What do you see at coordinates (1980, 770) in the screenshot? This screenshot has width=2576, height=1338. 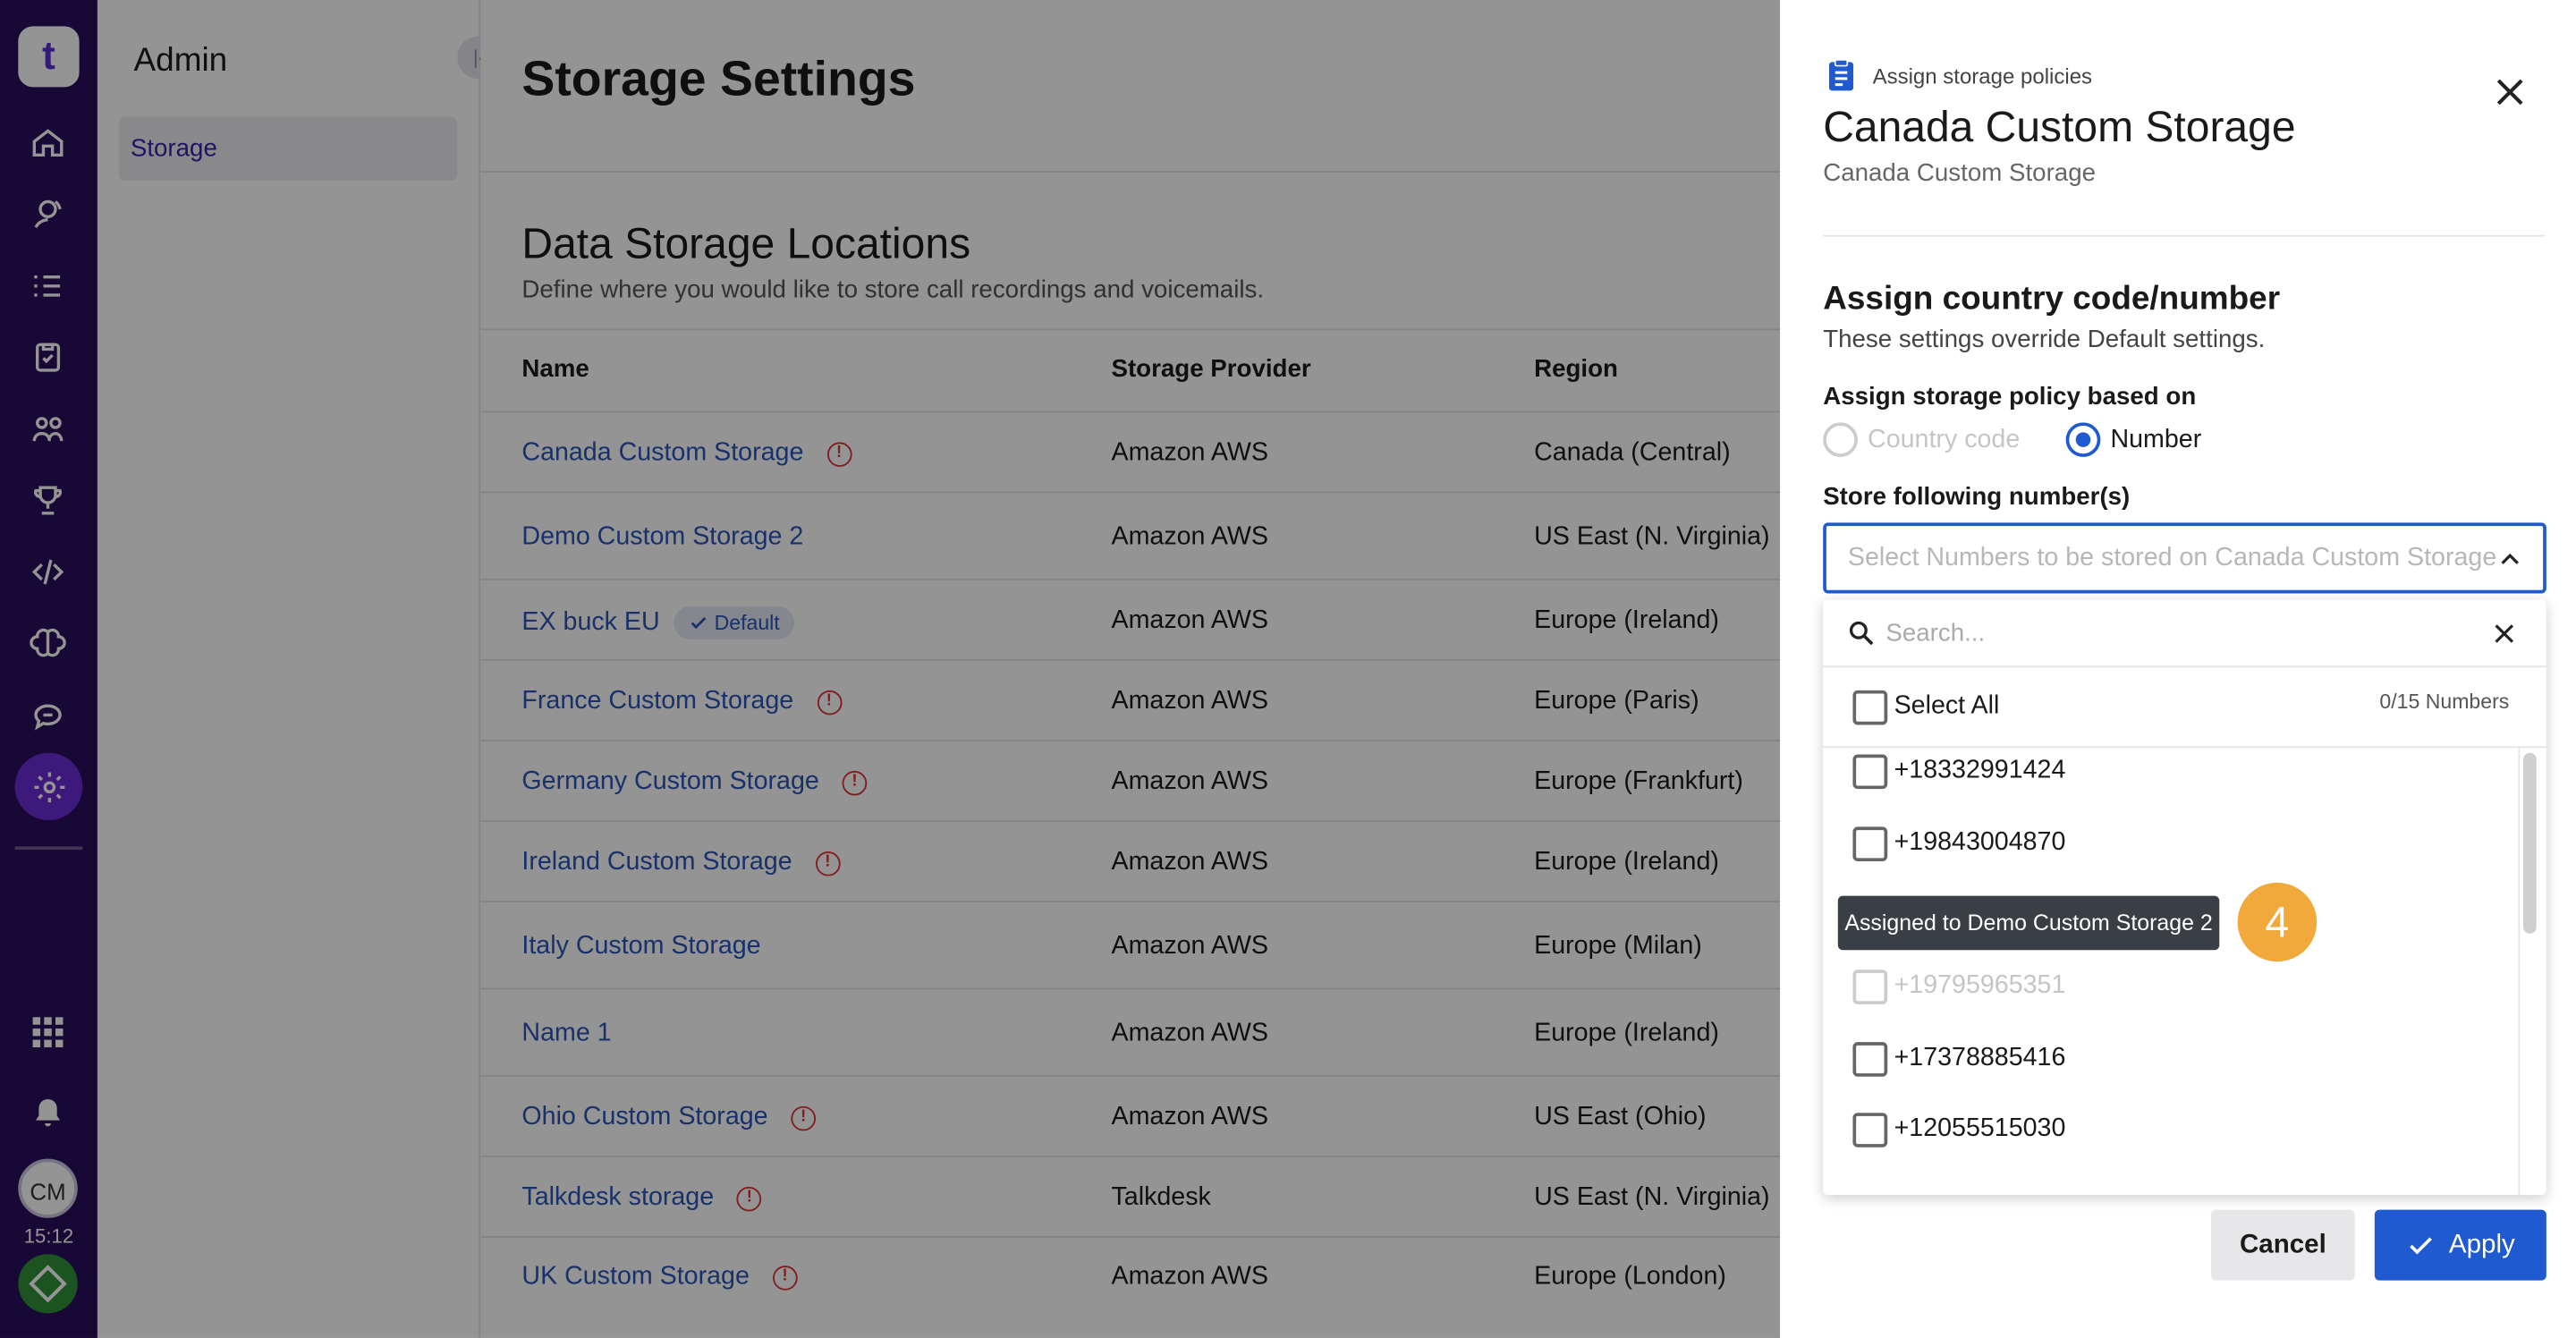 I see `number-label: +18332991424` at bounding box center [1980, 770].